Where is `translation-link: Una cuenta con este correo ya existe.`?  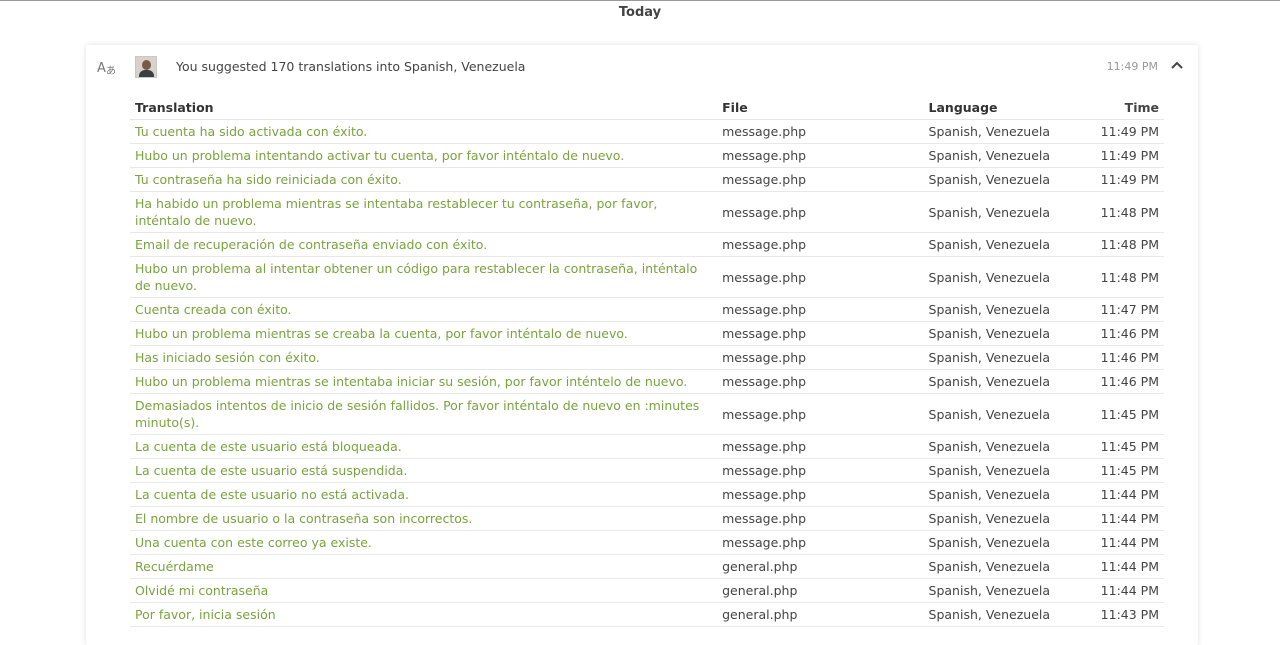
translation-link: Una cuenta con este correo ya existe. is located at coordinates (424, 542).